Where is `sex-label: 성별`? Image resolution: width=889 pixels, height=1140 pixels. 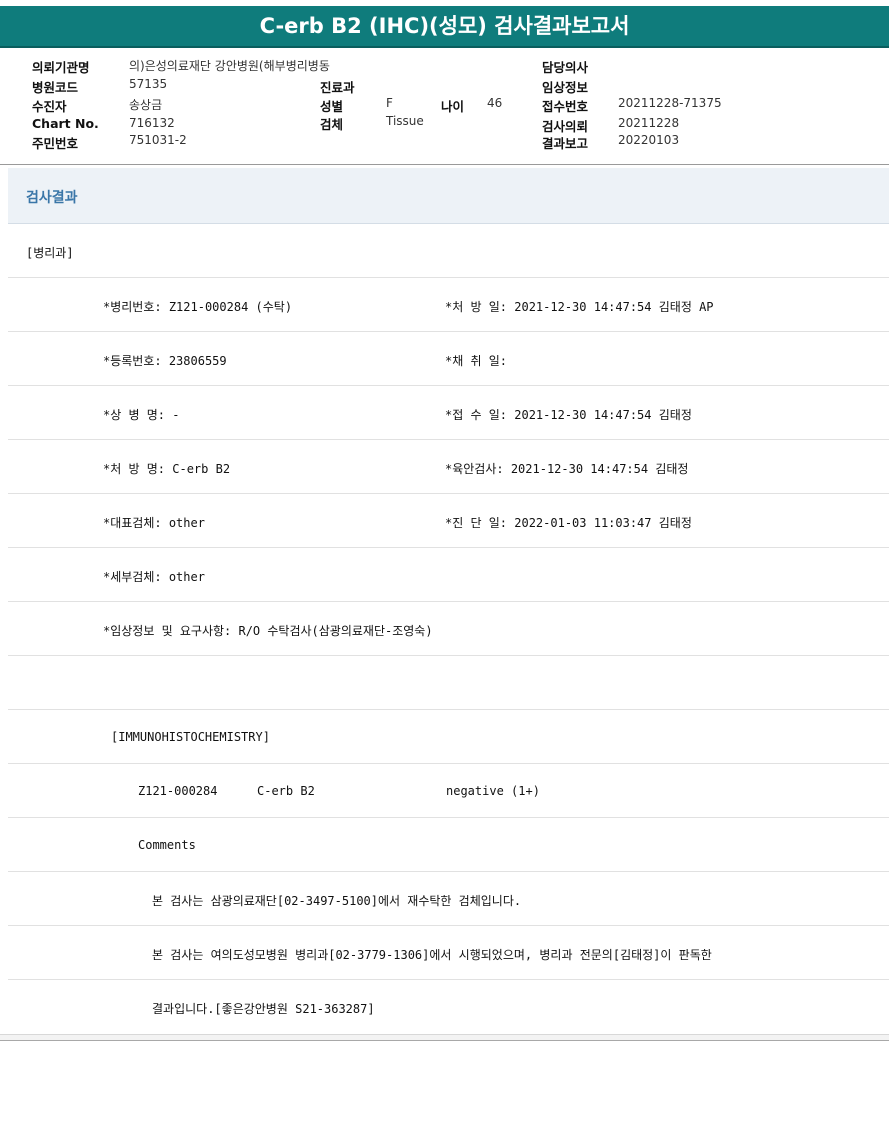
sex-label: 성별 is located at coordinates (332, 106).